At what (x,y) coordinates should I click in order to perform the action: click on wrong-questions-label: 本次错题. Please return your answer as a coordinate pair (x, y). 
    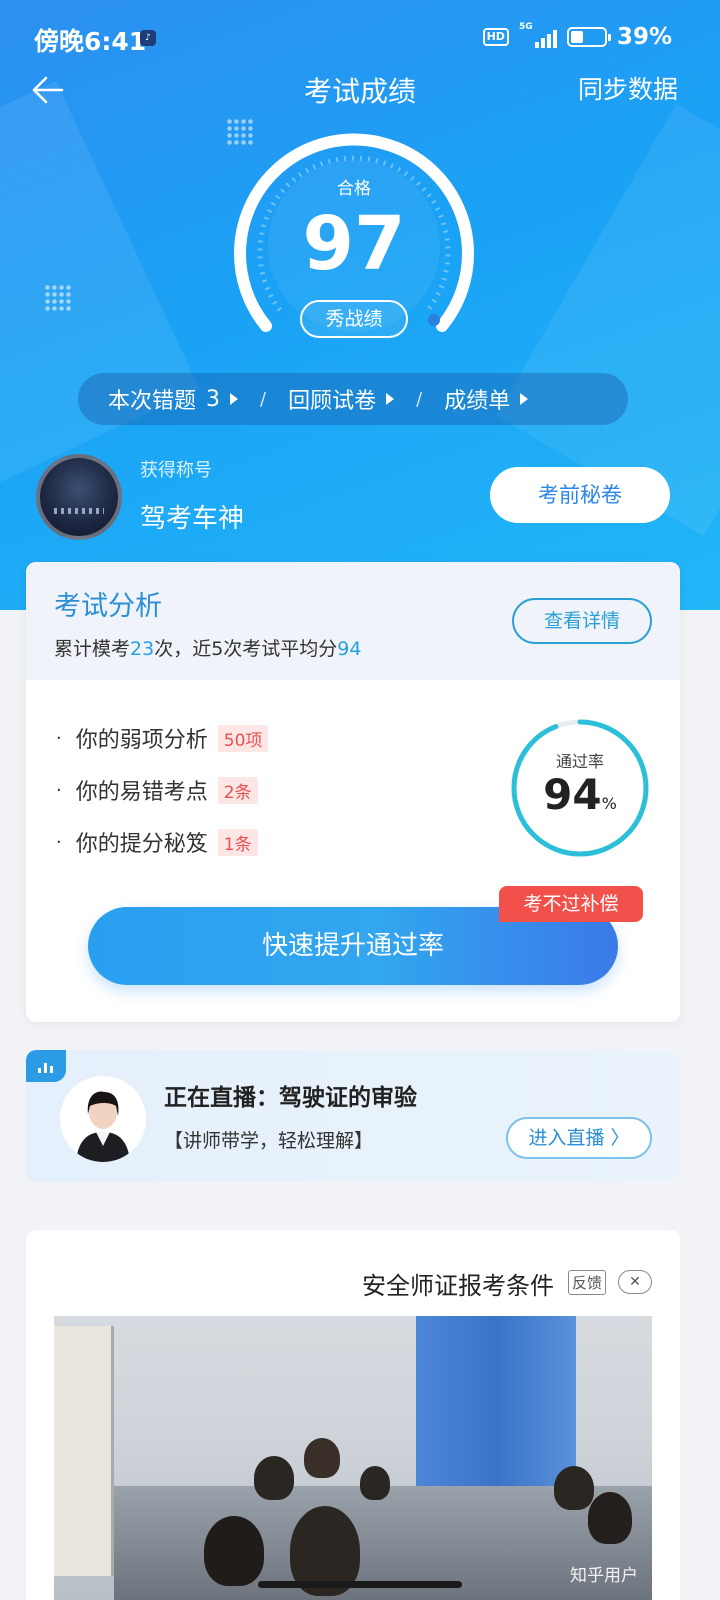
    Looking at the image, I should click on (152, 401).